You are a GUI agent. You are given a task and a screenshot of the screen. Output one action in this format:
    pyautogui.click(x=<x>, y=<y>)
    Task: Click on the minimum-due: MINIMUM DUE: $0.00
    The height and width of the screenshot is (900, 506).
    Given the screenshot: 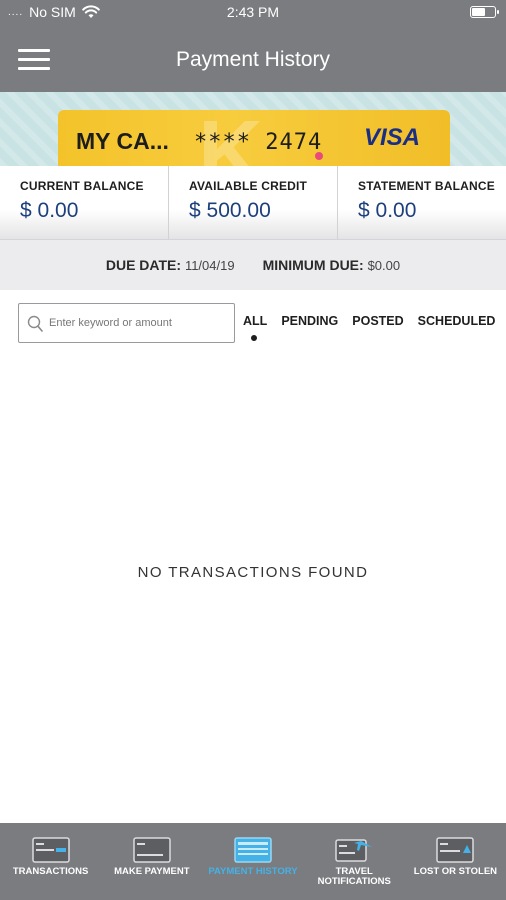 What is the action you would take?
    pyautogui.click(x=332, y=265)
    